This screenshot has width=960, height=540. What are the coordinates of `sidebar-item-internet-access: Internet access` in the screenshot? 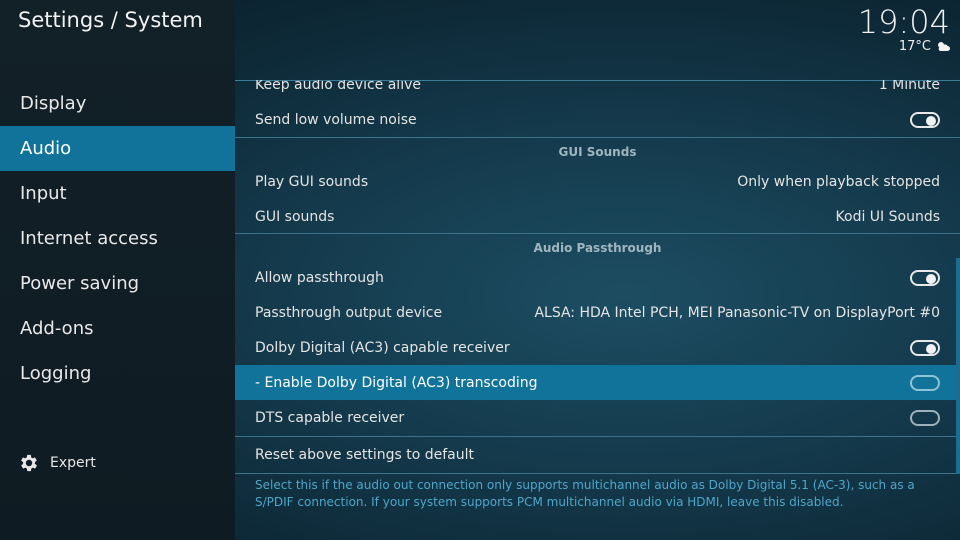 It's located at (117, 238).